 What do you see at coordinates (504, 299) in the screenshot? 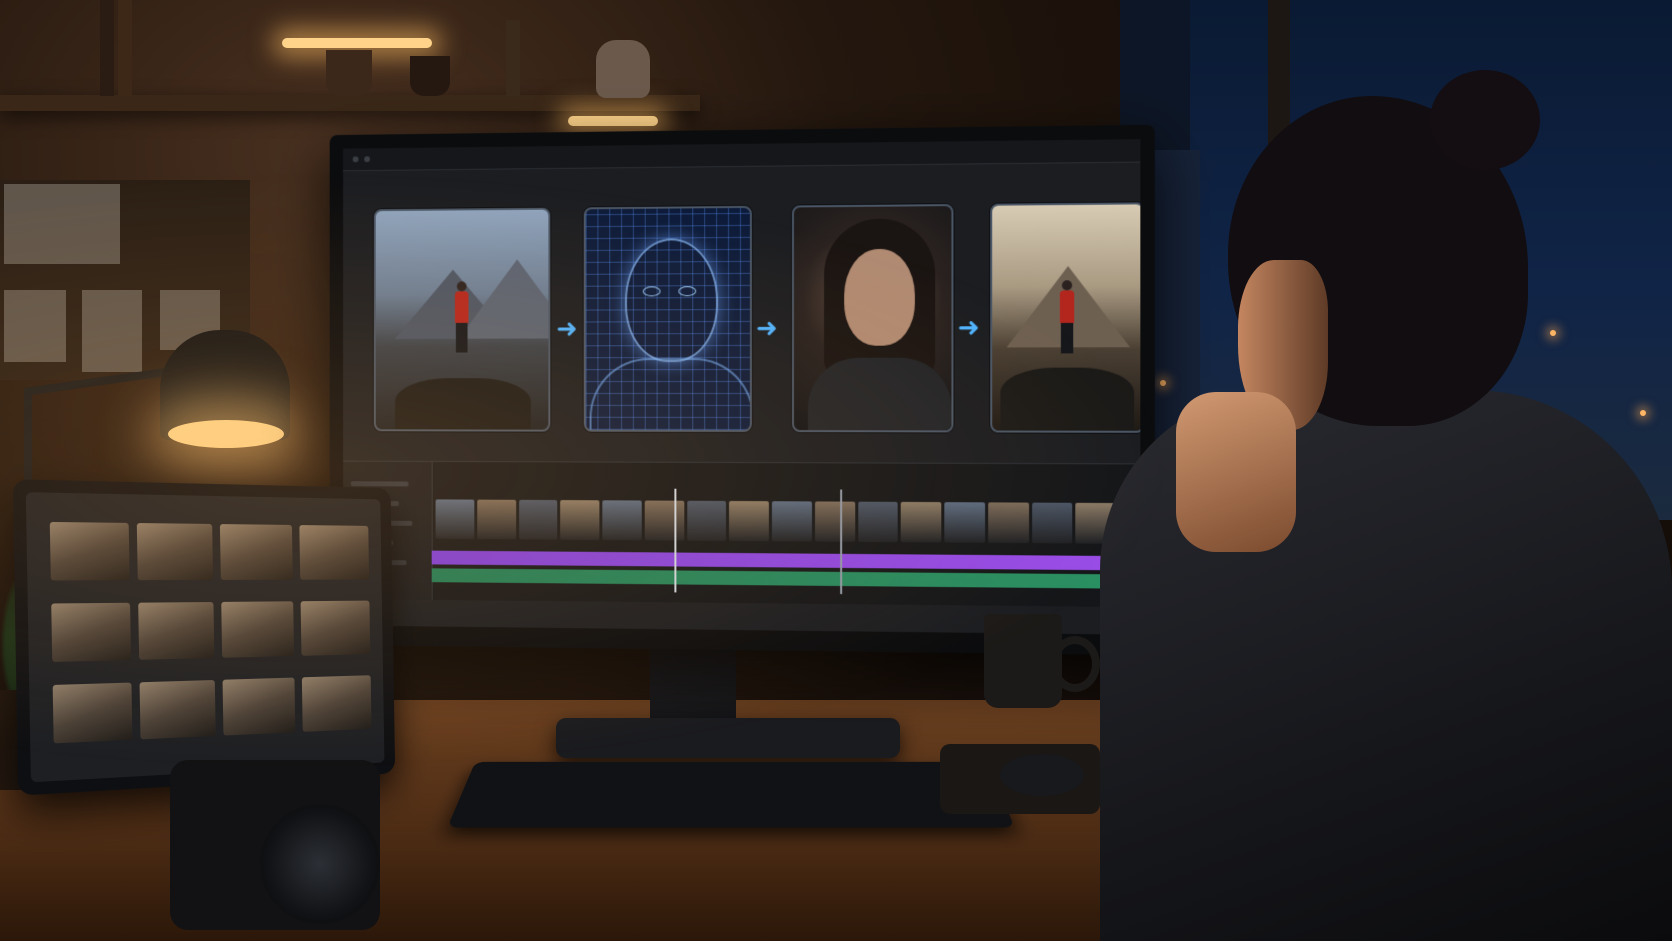
I see `mountain-shape` at bounding box center [504, 299].